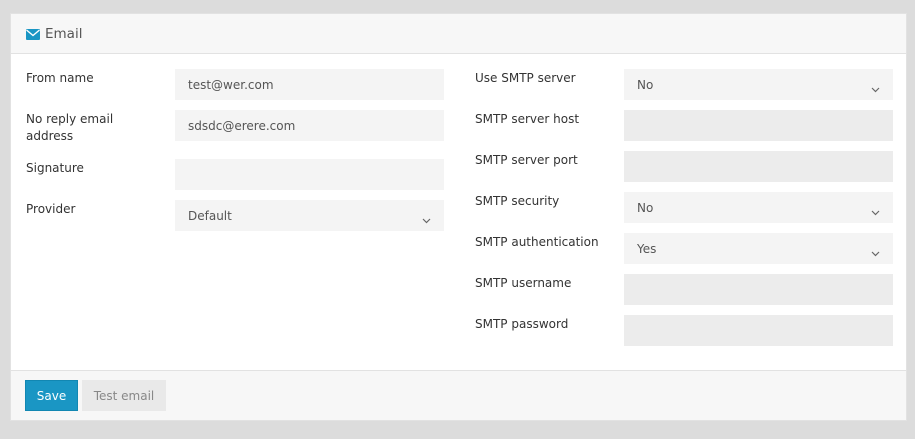 This screenshot has height=439, width=915. I want to click on from-name-value: test@wer.com, so click(231, 84).